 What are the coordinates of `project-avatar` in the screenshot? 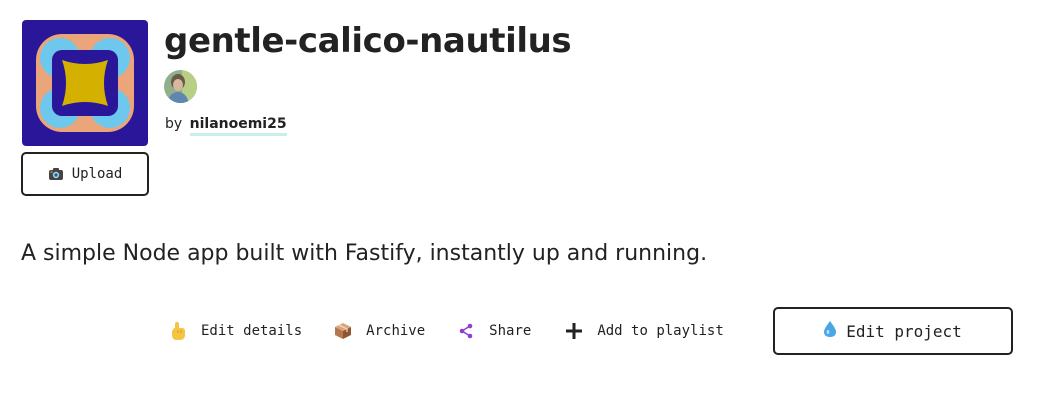 It's located at (85, 83).